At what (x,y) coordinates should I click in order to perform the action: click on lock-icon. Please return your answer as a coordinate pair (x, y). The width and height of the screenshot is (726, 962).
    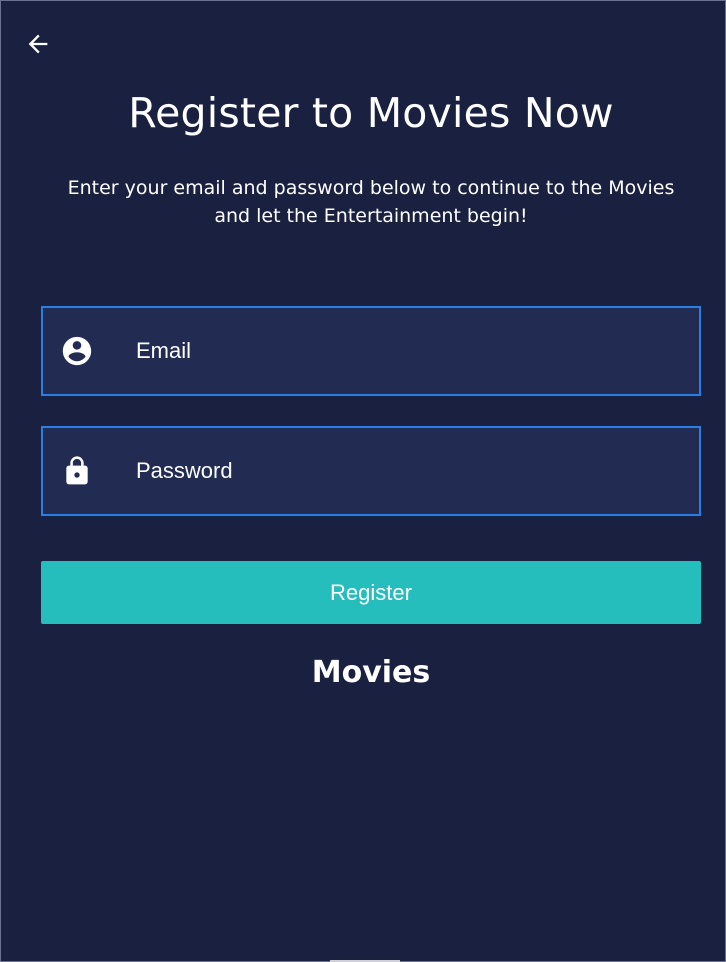
    Looking at the image, I should click on (77, 471).